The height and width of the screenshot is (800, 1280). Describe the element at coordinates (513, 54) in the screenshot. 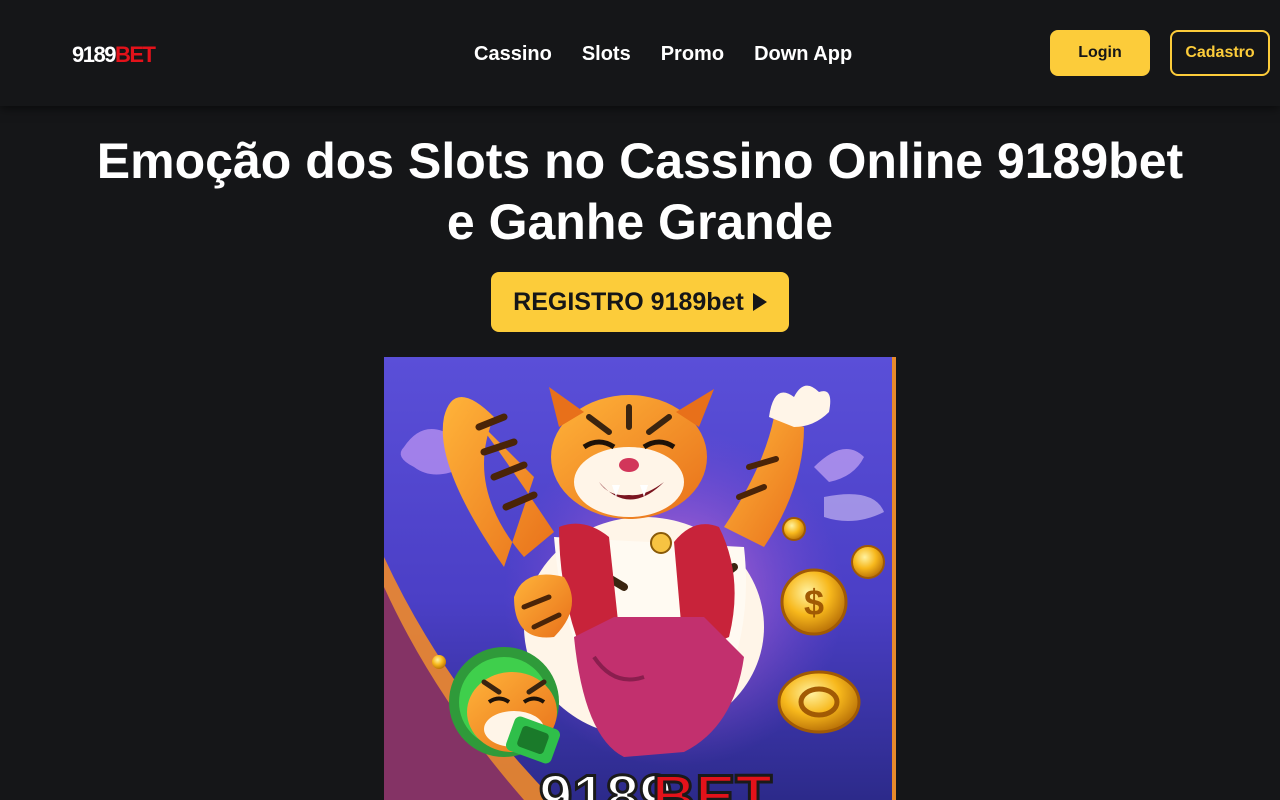

I see `nav-link-cassino: Cassino` at that location.